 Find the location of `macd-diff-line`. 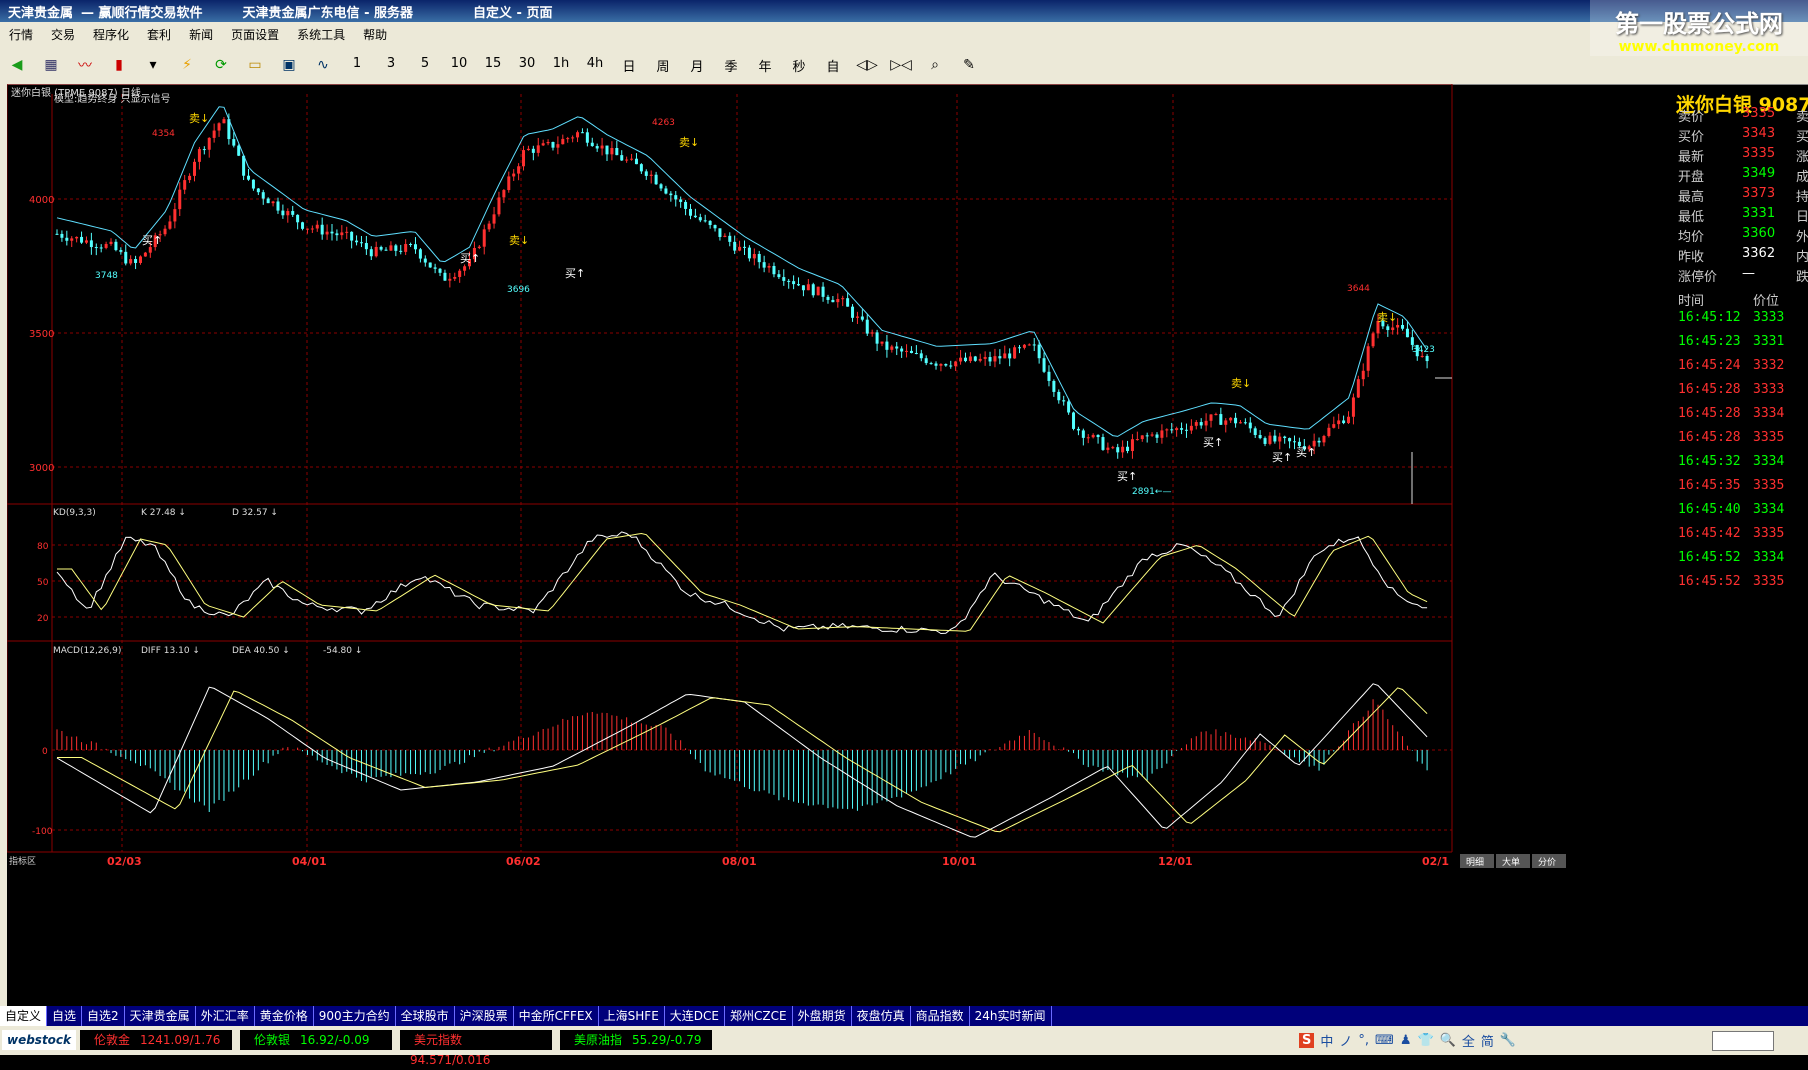

macd-diff-line is located at coordinates (742, 760).